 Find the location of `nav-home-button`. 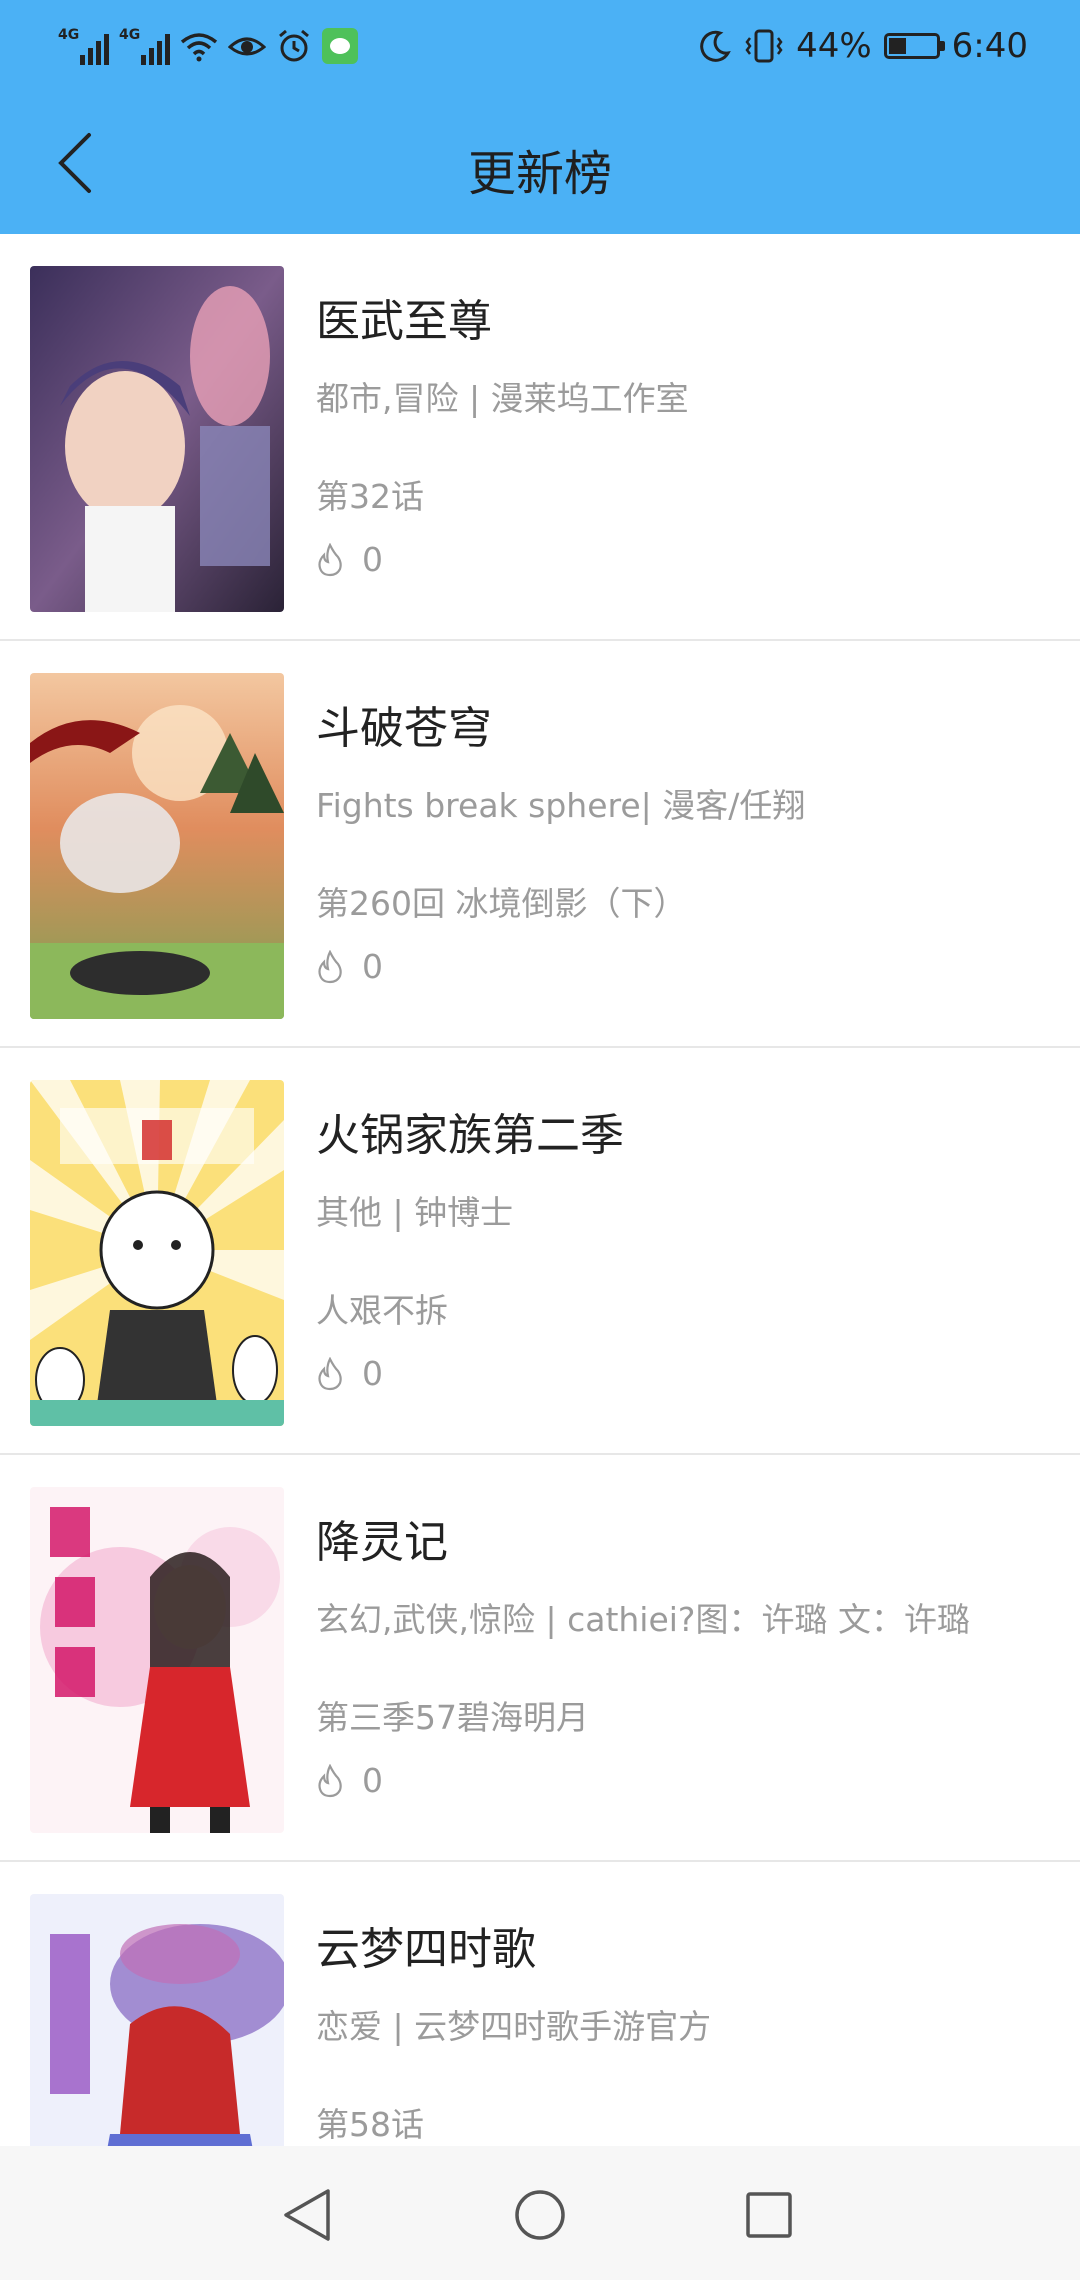

nav-home-button is located at coordinates (540, 2215).